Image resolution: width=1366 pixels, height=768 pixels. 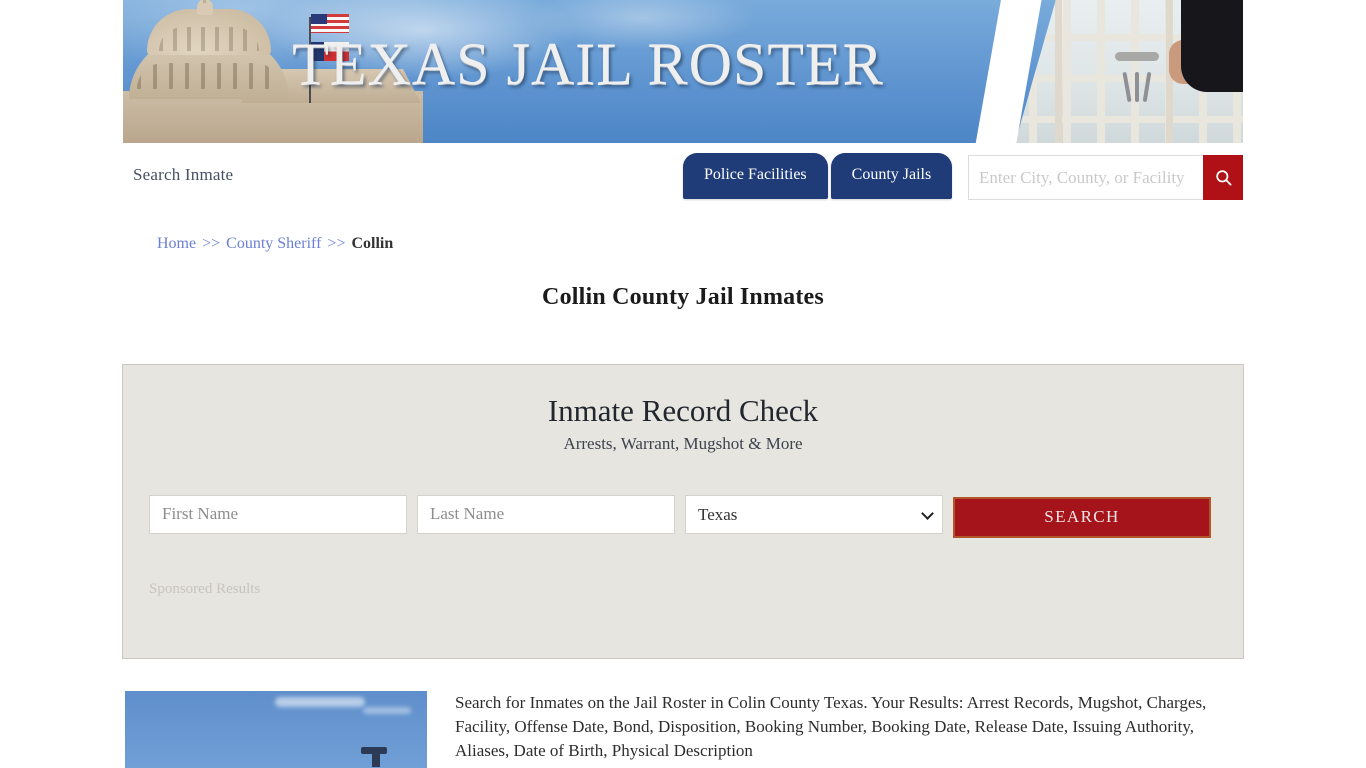 I want to click on sponsored-results-label: Sponsored Results, so click(x=205, y=588).